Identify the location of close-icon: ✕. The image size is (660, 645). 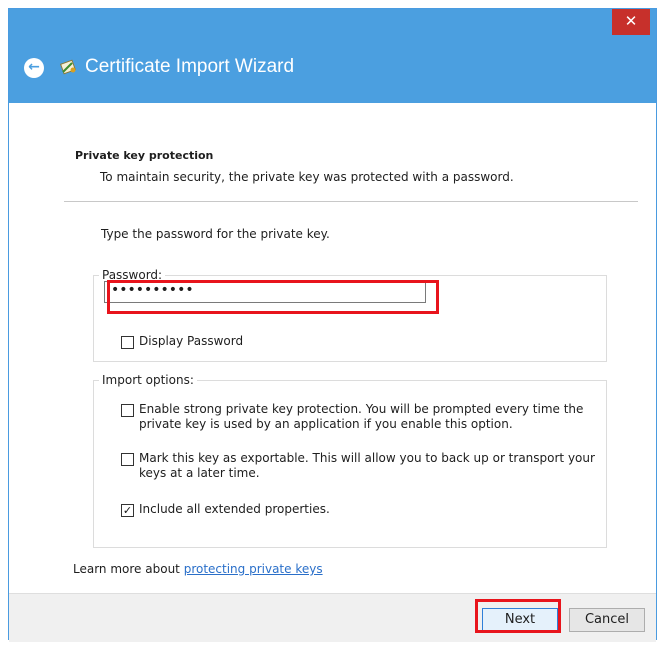
(631, 21).